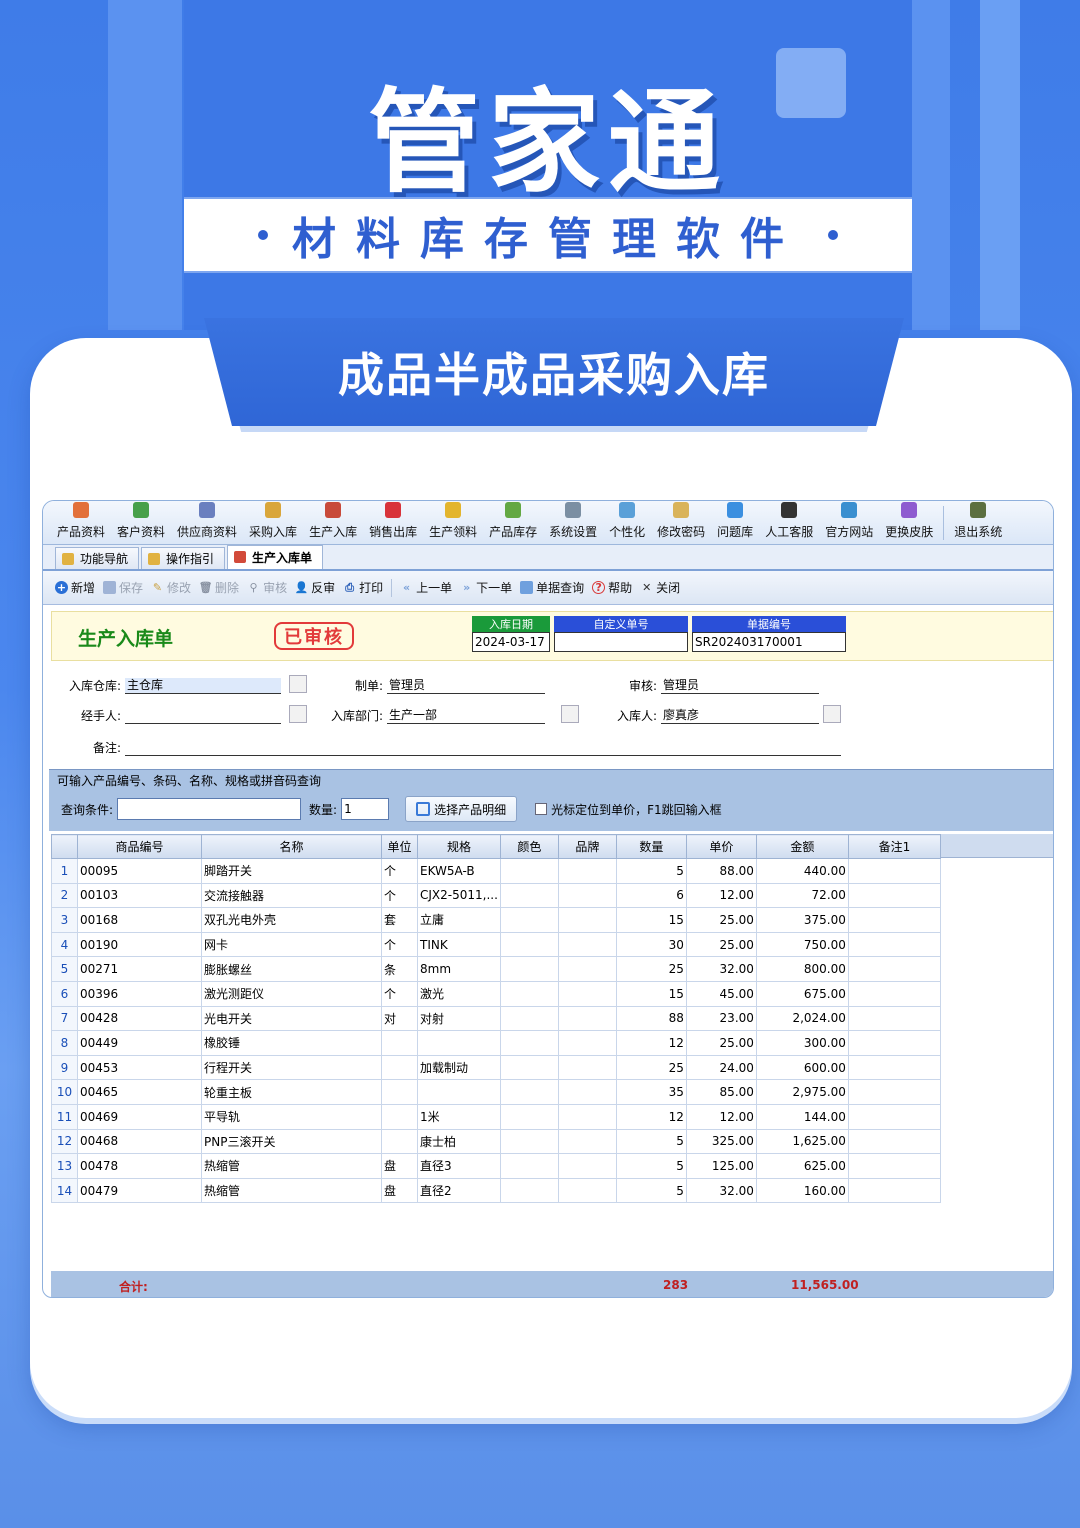 The height and width of the screenshot is (1528, 1080). I want to click on add-button: + 新增, so click(75, 587).